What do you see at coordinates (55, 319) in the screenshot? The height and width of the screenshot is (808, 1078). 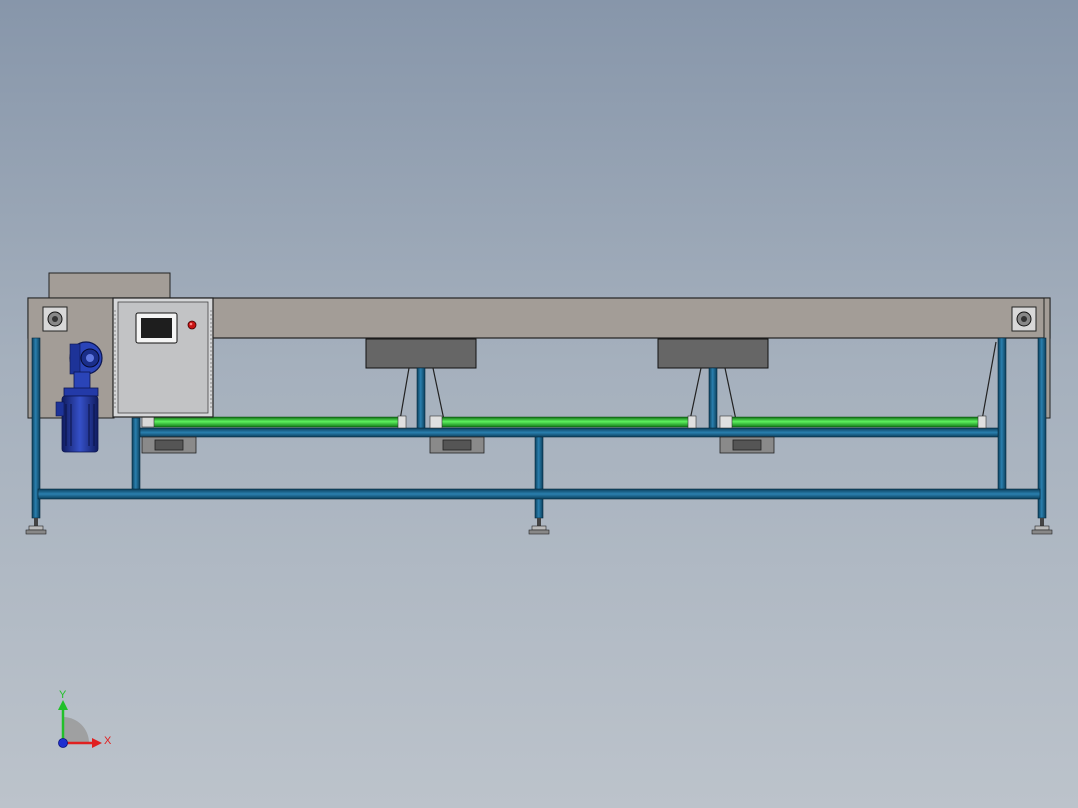 I see `left-bearing-icon` at bounding box center [55, 319].